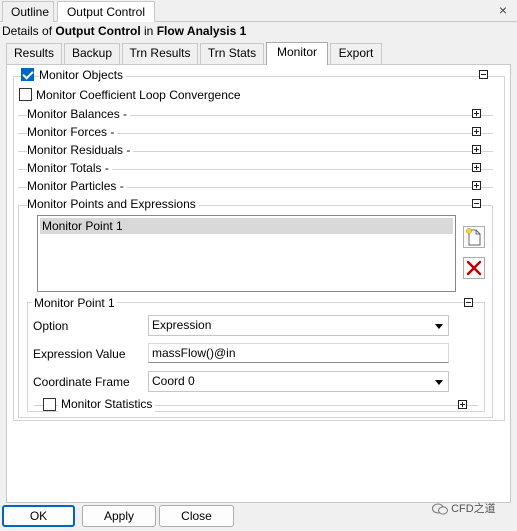 This screenshot has height=531, width=517. I want to click on ok-button: OK, so click(38, 516).